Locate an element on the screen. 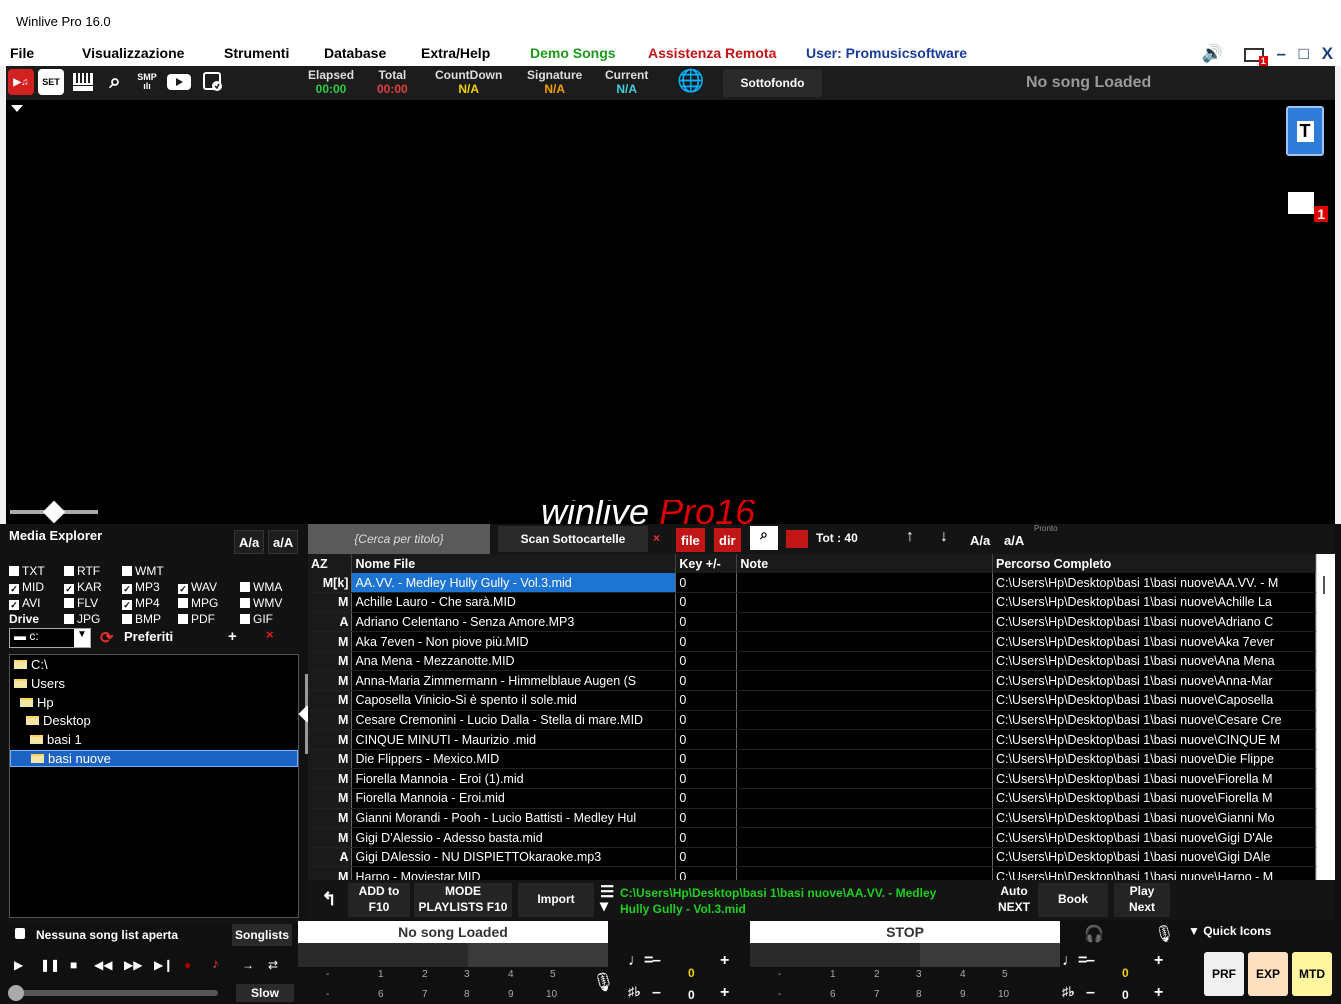 This screenshot has height=1004, width=1341. add-to-button: ADD to F10 is located at coordinates (379, 900).